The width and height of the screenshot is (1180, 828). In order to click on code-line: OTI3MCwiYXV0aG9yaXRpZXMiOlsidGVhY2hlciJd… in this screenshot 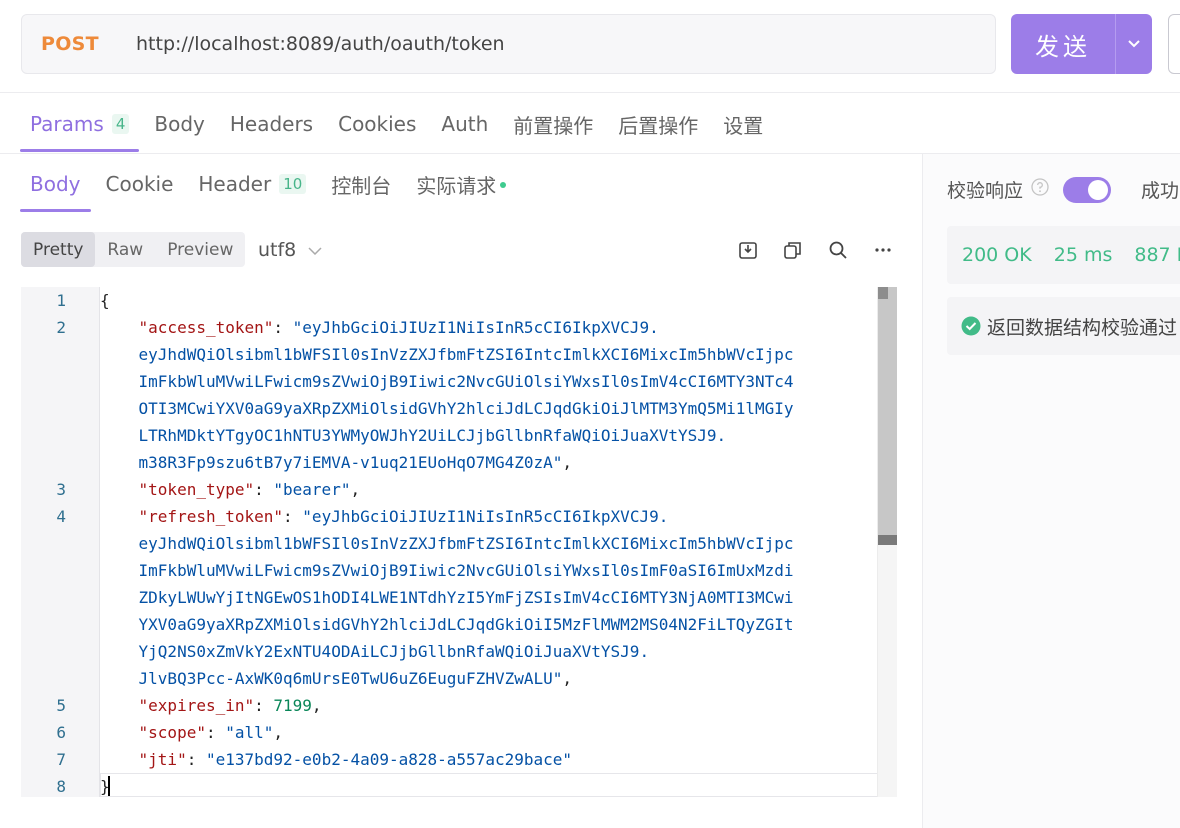, I will do `click(447, 408)`.